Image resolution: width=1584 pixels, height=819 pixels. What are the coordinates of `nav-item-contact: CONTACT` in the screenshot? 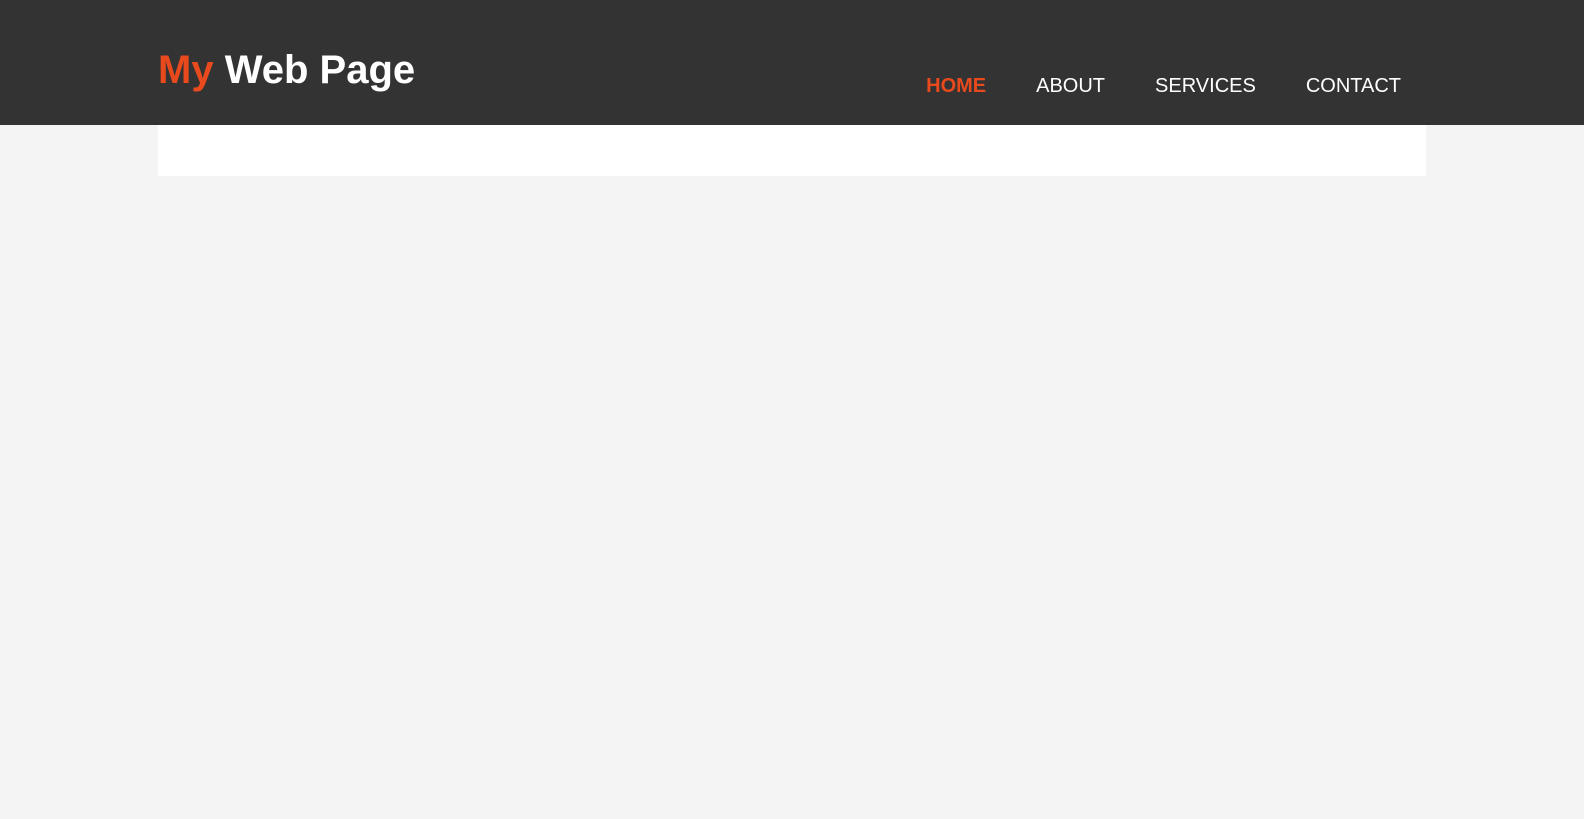 It's located at (1353, 86).